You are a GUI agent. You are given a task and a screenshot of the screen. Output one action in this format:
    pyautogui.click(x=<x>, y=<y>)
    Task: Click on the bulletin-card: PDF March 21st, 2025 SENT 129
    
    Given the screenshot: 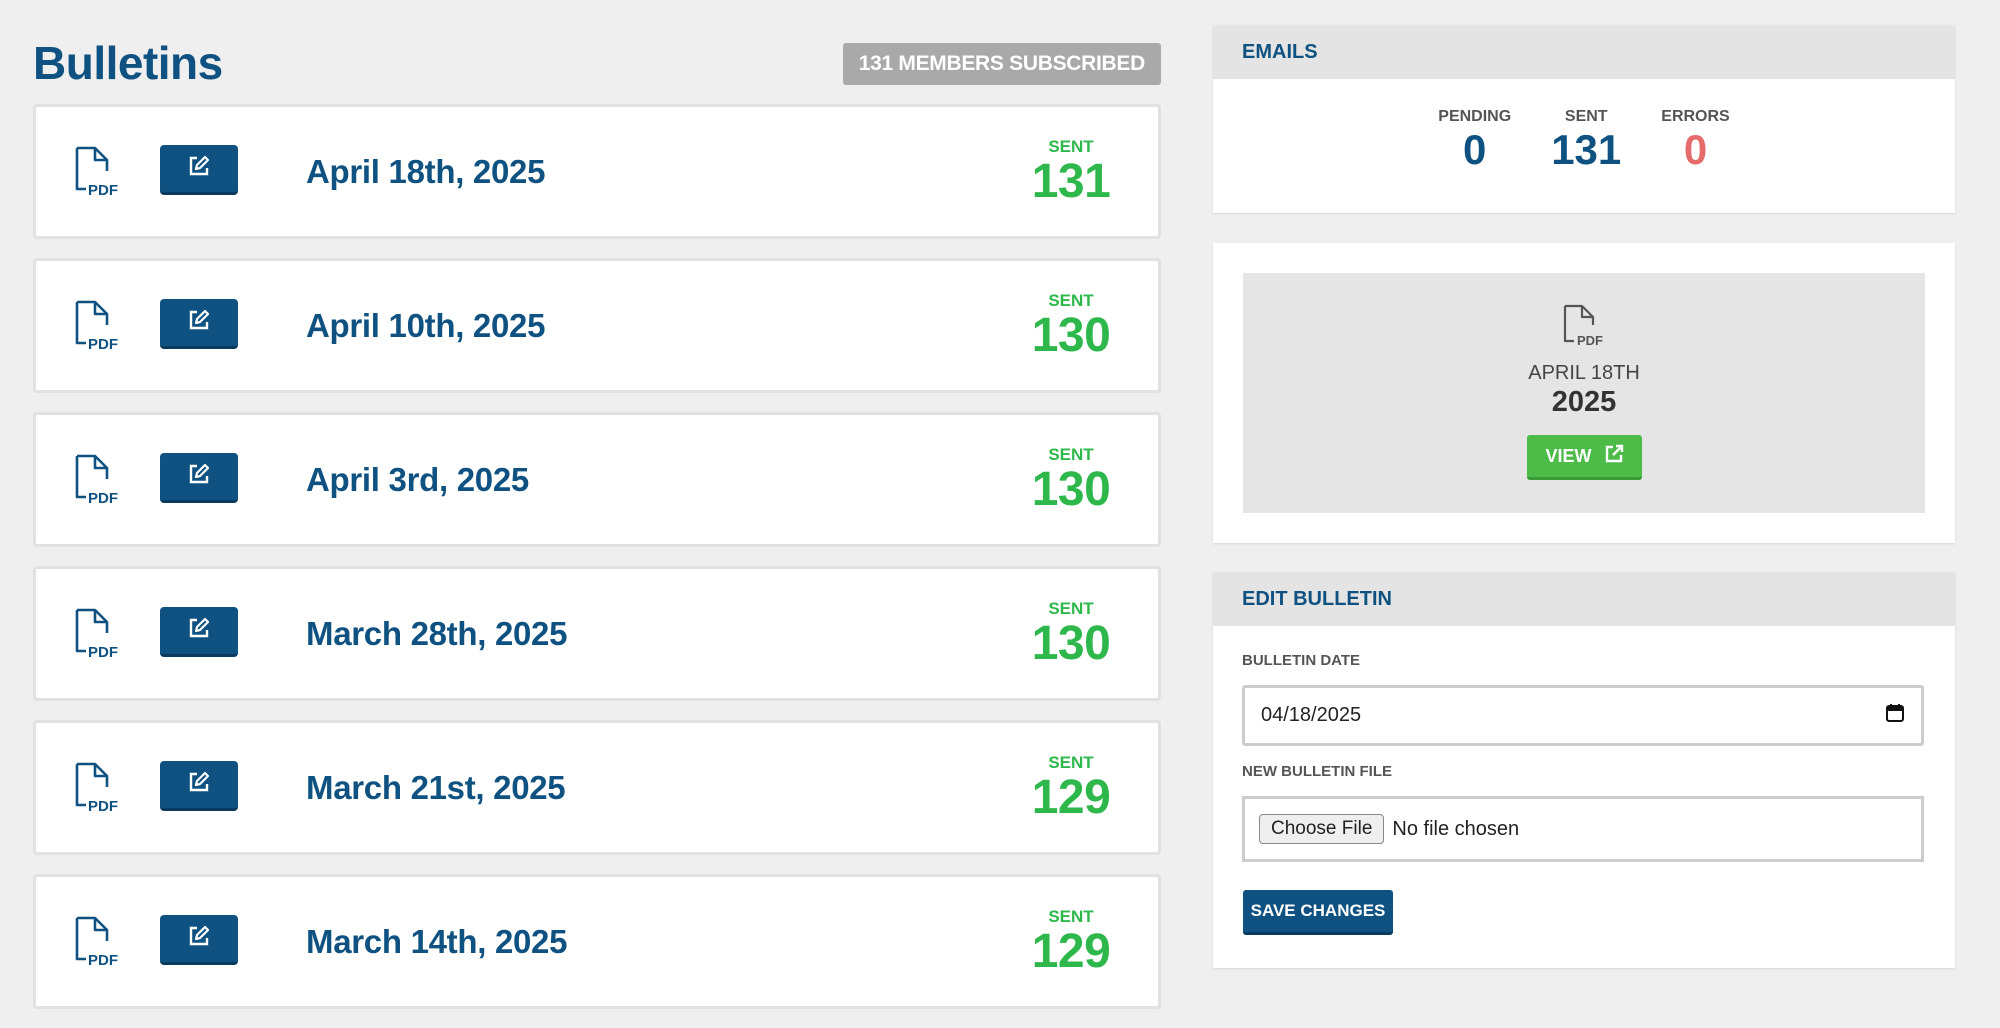 What is the action you would take?
    pyautogui.click(x=597, y=787)
    